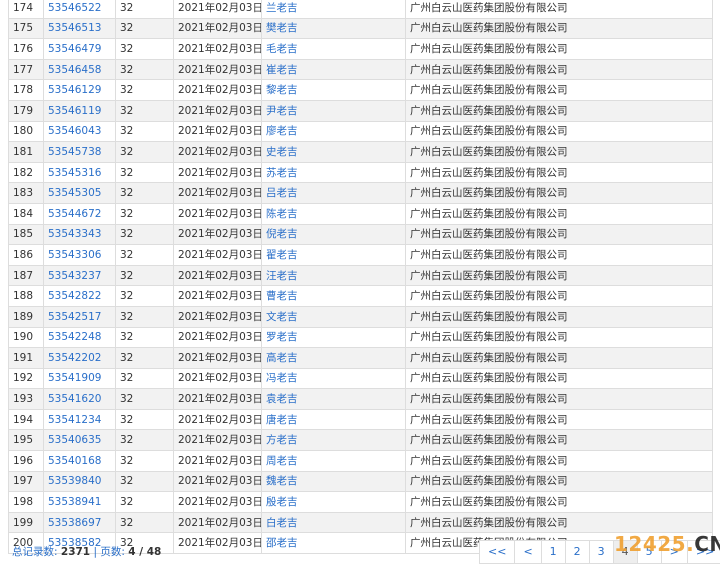  I want to click on row-number: 198, so click(26, 502).